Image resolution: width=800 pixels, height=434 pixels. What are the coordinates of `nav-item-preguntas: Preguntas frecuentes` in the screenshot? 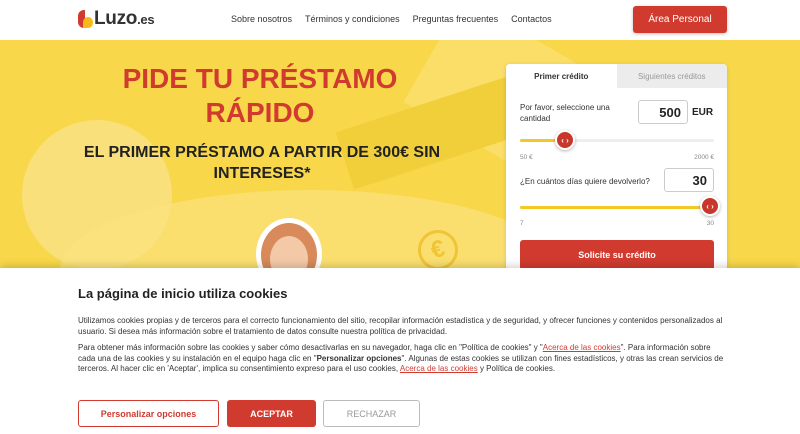 It's located at (456, 19).